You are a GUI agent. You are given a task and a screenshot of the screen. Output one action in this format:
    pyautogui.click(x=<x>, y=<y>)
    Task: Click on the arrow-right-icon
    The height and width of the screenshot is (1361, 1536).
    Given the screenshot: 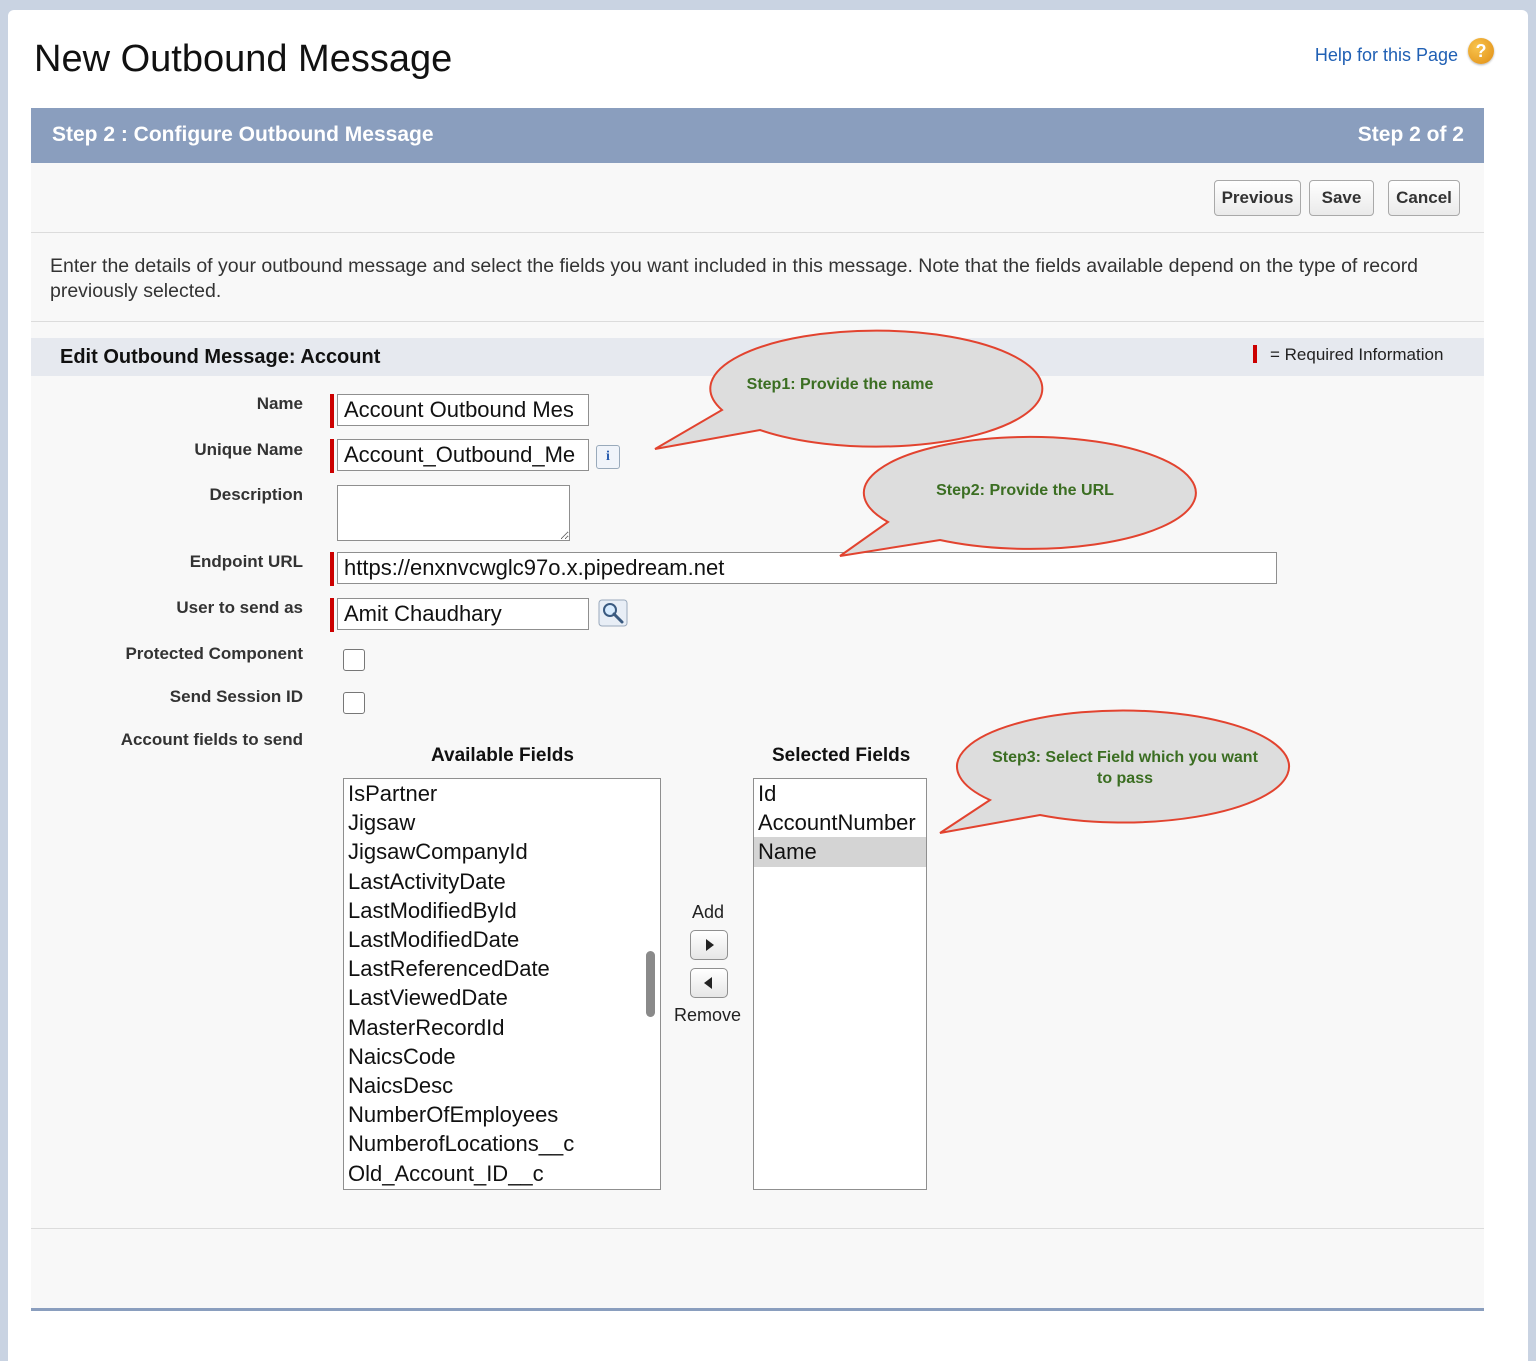 What is the action you would take?
    pyautogui.click(x=710, y=945)
    